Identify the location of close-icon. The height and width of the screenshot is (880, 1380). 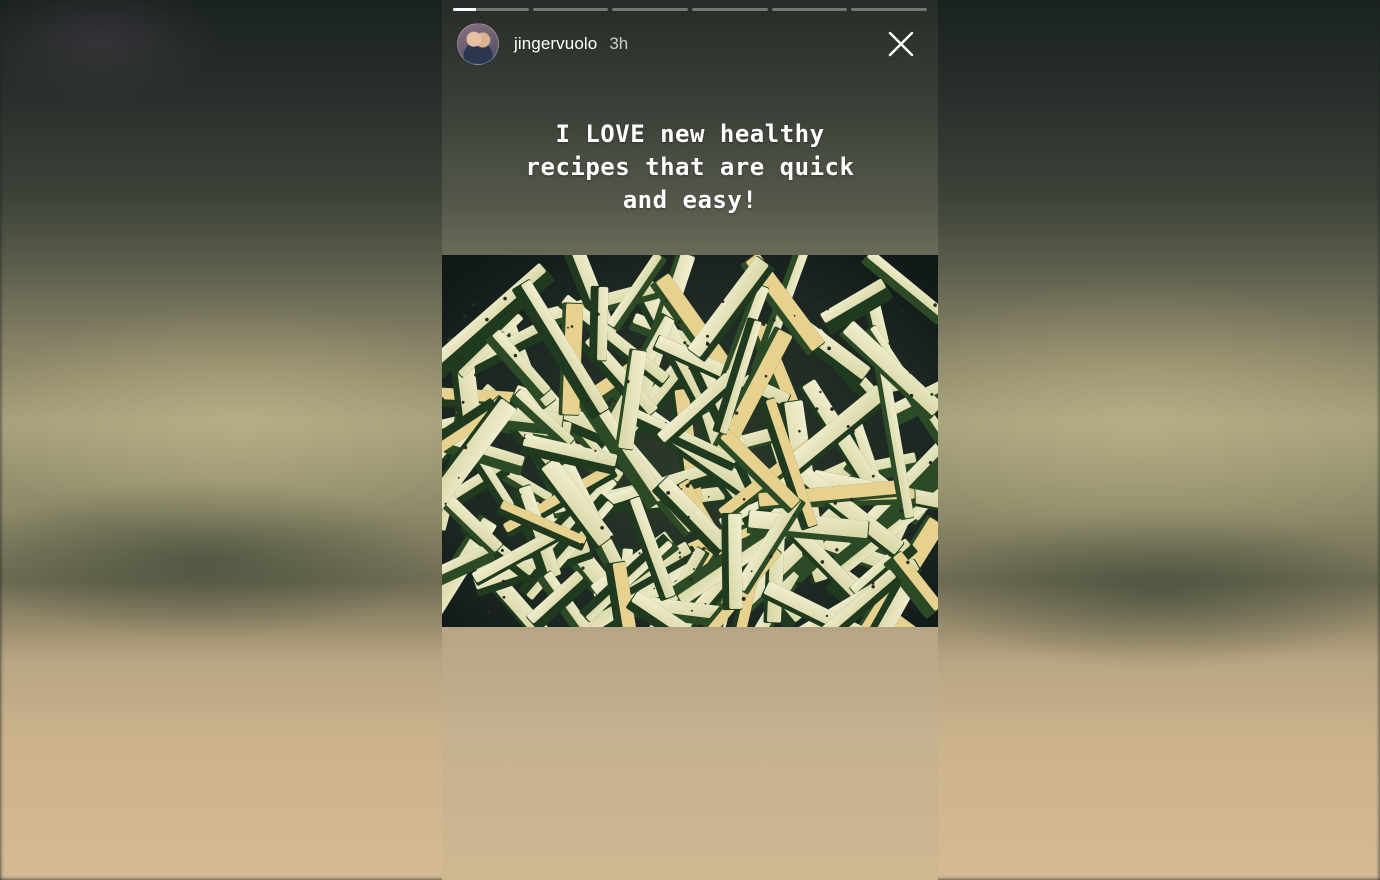
(901, 44).